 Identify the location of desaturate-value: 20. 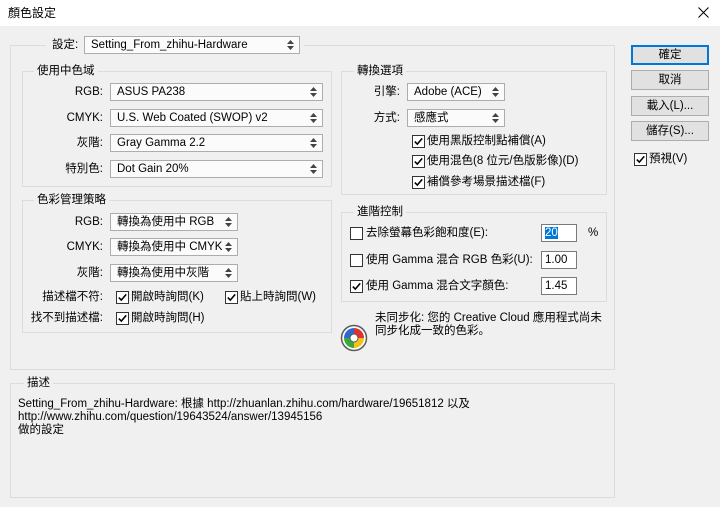
(551, 233).